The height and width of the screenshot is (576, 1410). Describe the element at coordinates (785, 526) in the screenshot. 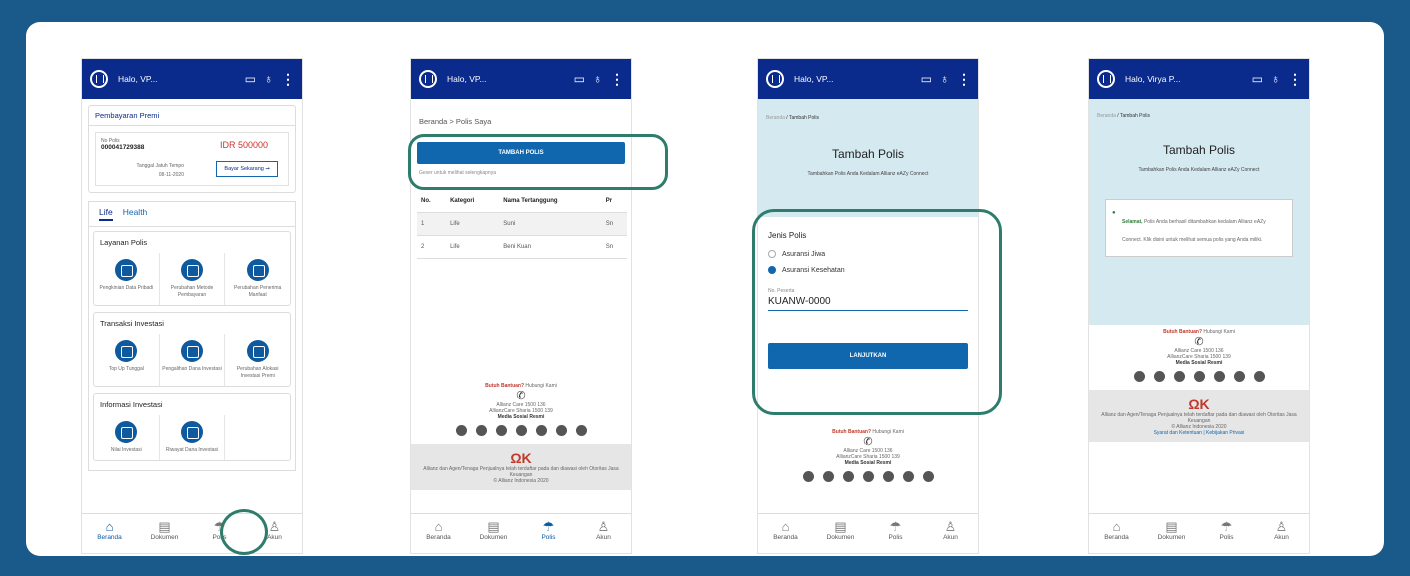

I see `home-icon: ⌂` at that location.